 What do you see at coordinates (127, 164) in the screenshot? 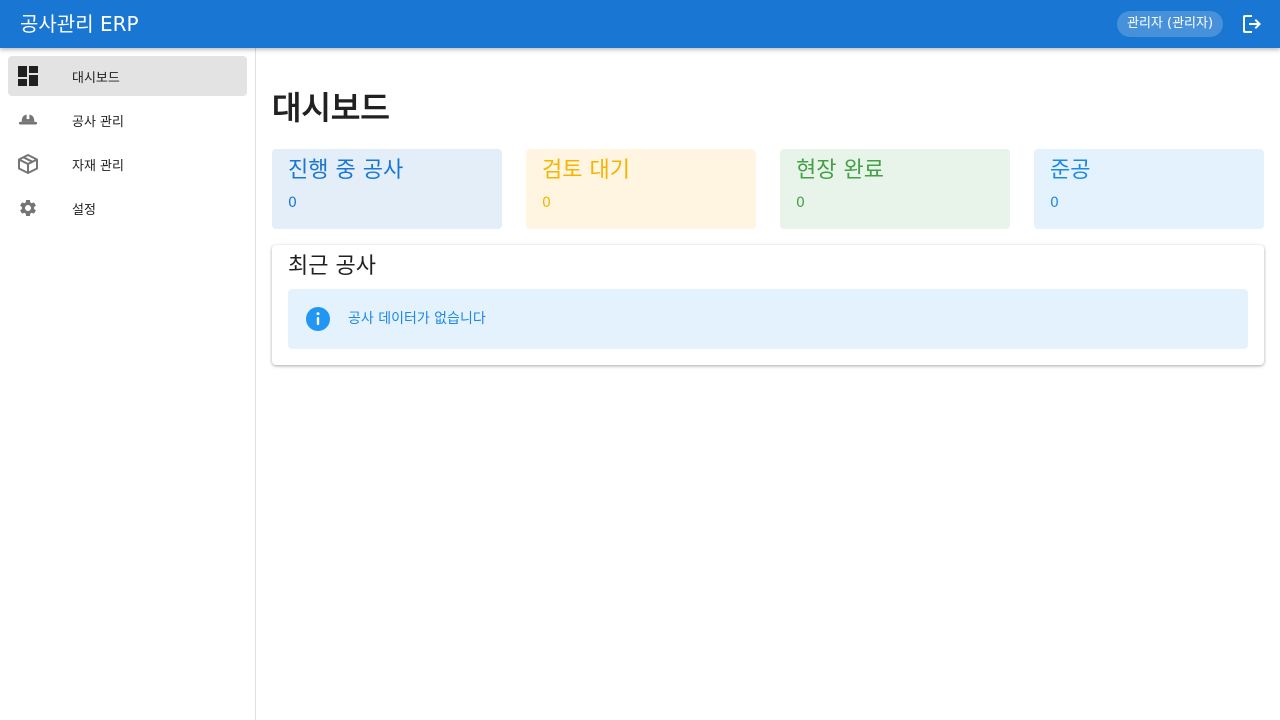
I see `sidebar-item-materials: 자재 관리` at bounding box center [127, 164].